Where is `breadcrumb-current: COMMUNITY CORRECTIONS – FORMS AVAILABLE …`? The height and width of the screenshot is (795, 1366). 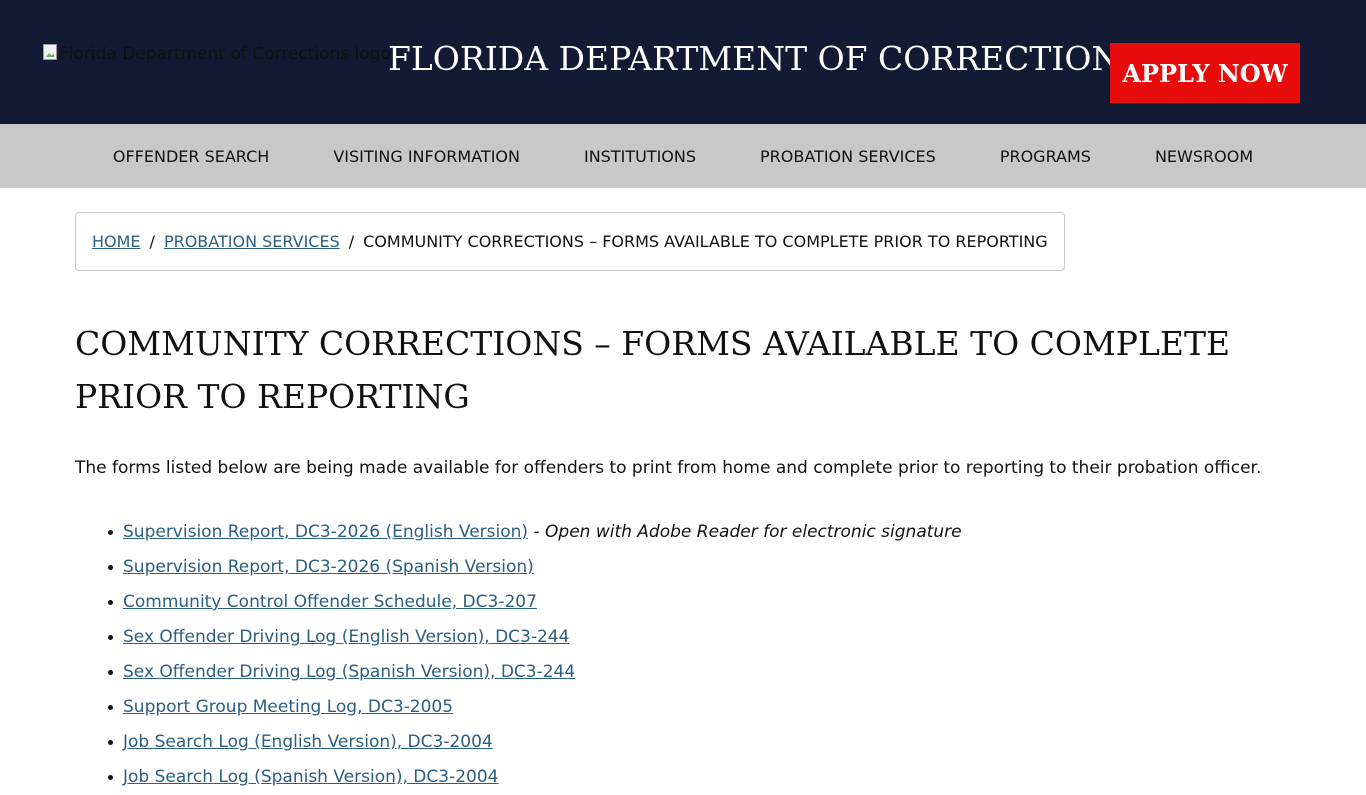
breadcrumb-current: COMMUNITY CORRECTIONS – FORMS AVAILABLE … is located at coordinates (705, 241).